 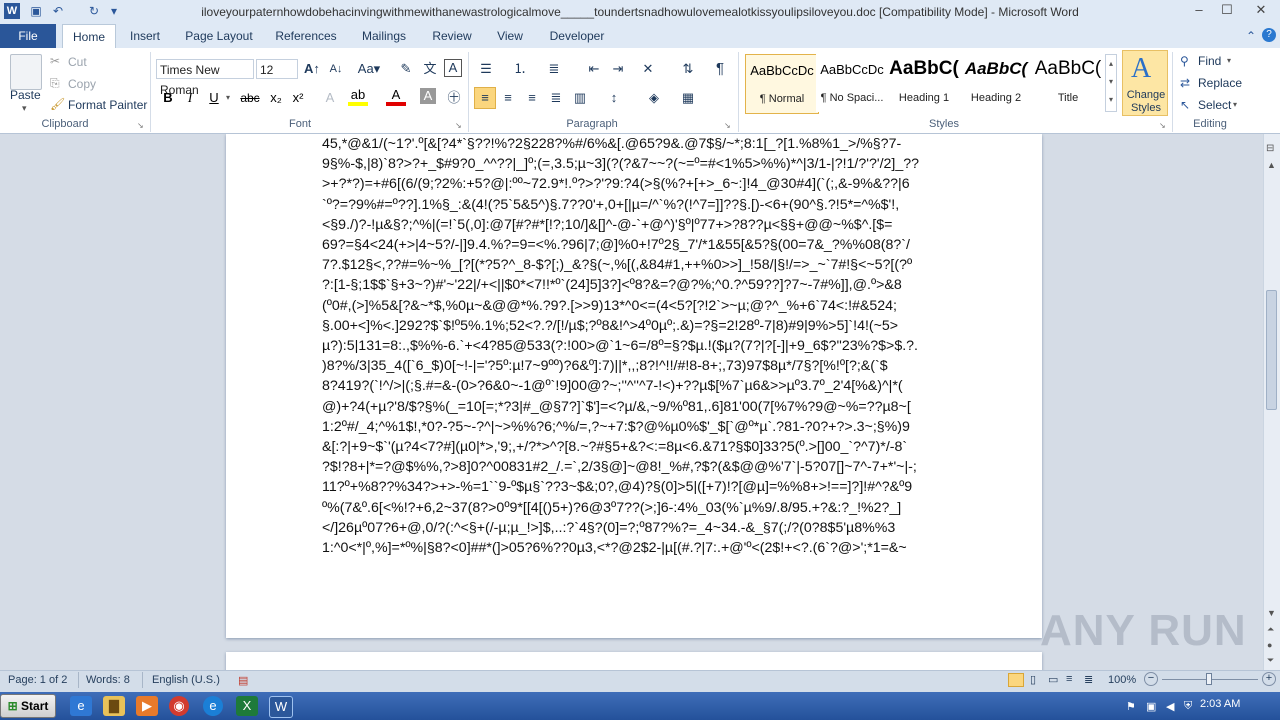 What do you see at coordinates (452, 36) in the screenshot?
I see `tab-review: Review` at bounding box center [452, 36].